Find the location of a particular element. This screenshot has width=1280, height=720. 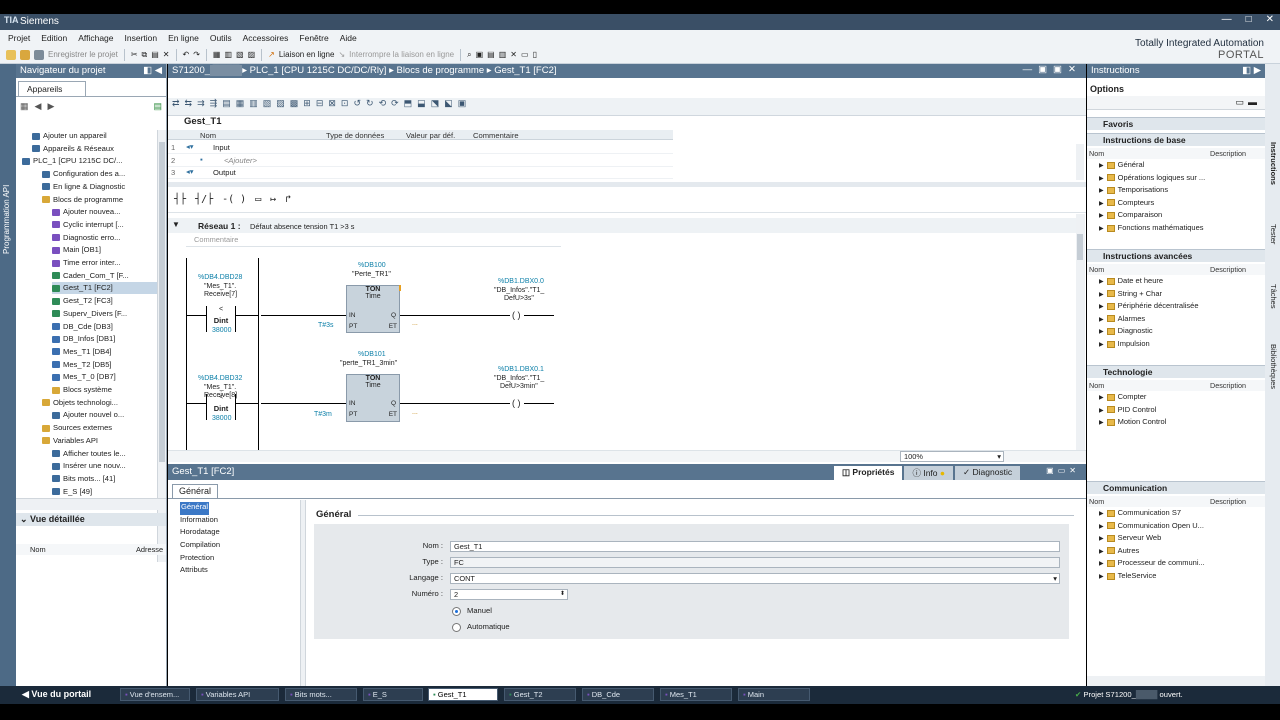

timer-box-1: TON Time IN PT Q ET is located at coordinates (373, 309).